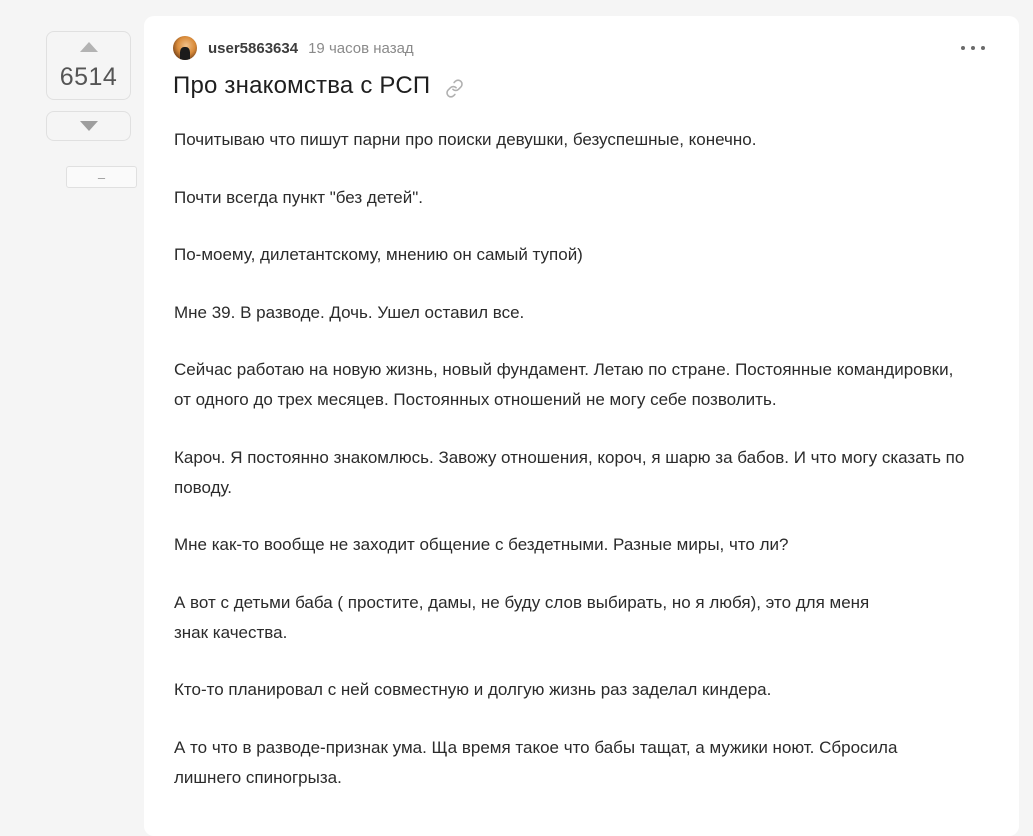  I want to click on story-header: user5863634 19 часов назад, so click(293, 48).